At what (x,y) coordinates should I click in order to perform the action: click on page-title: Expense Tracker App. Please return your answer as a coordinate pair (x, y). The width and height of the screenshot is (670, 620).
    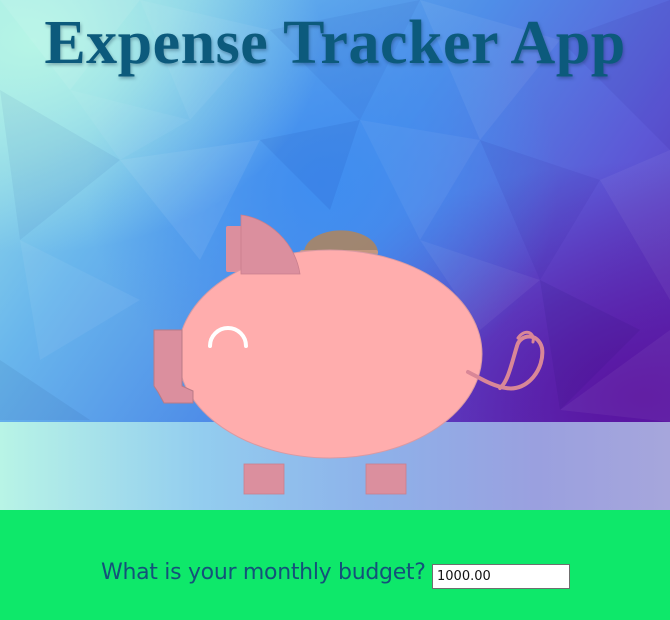
    Looking at the image, I should click on (335, 43).